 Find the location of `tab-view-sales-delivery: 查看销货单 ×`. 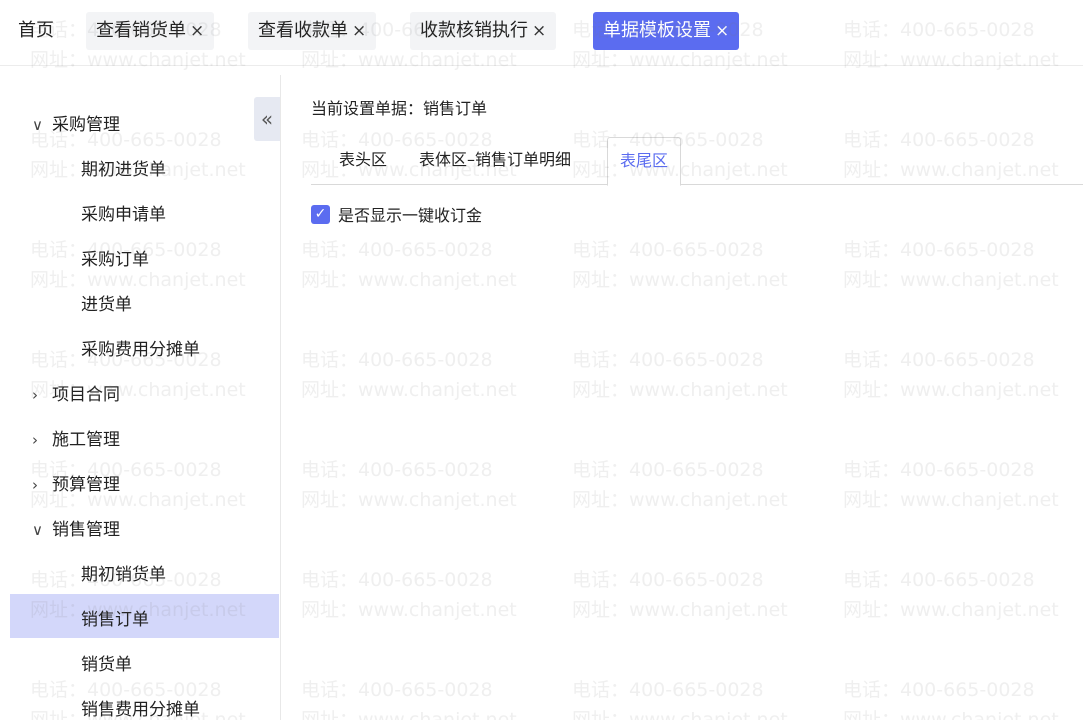

tab-view-sales-delivery: 查看销货单 × is located at coordinates (150, 31).